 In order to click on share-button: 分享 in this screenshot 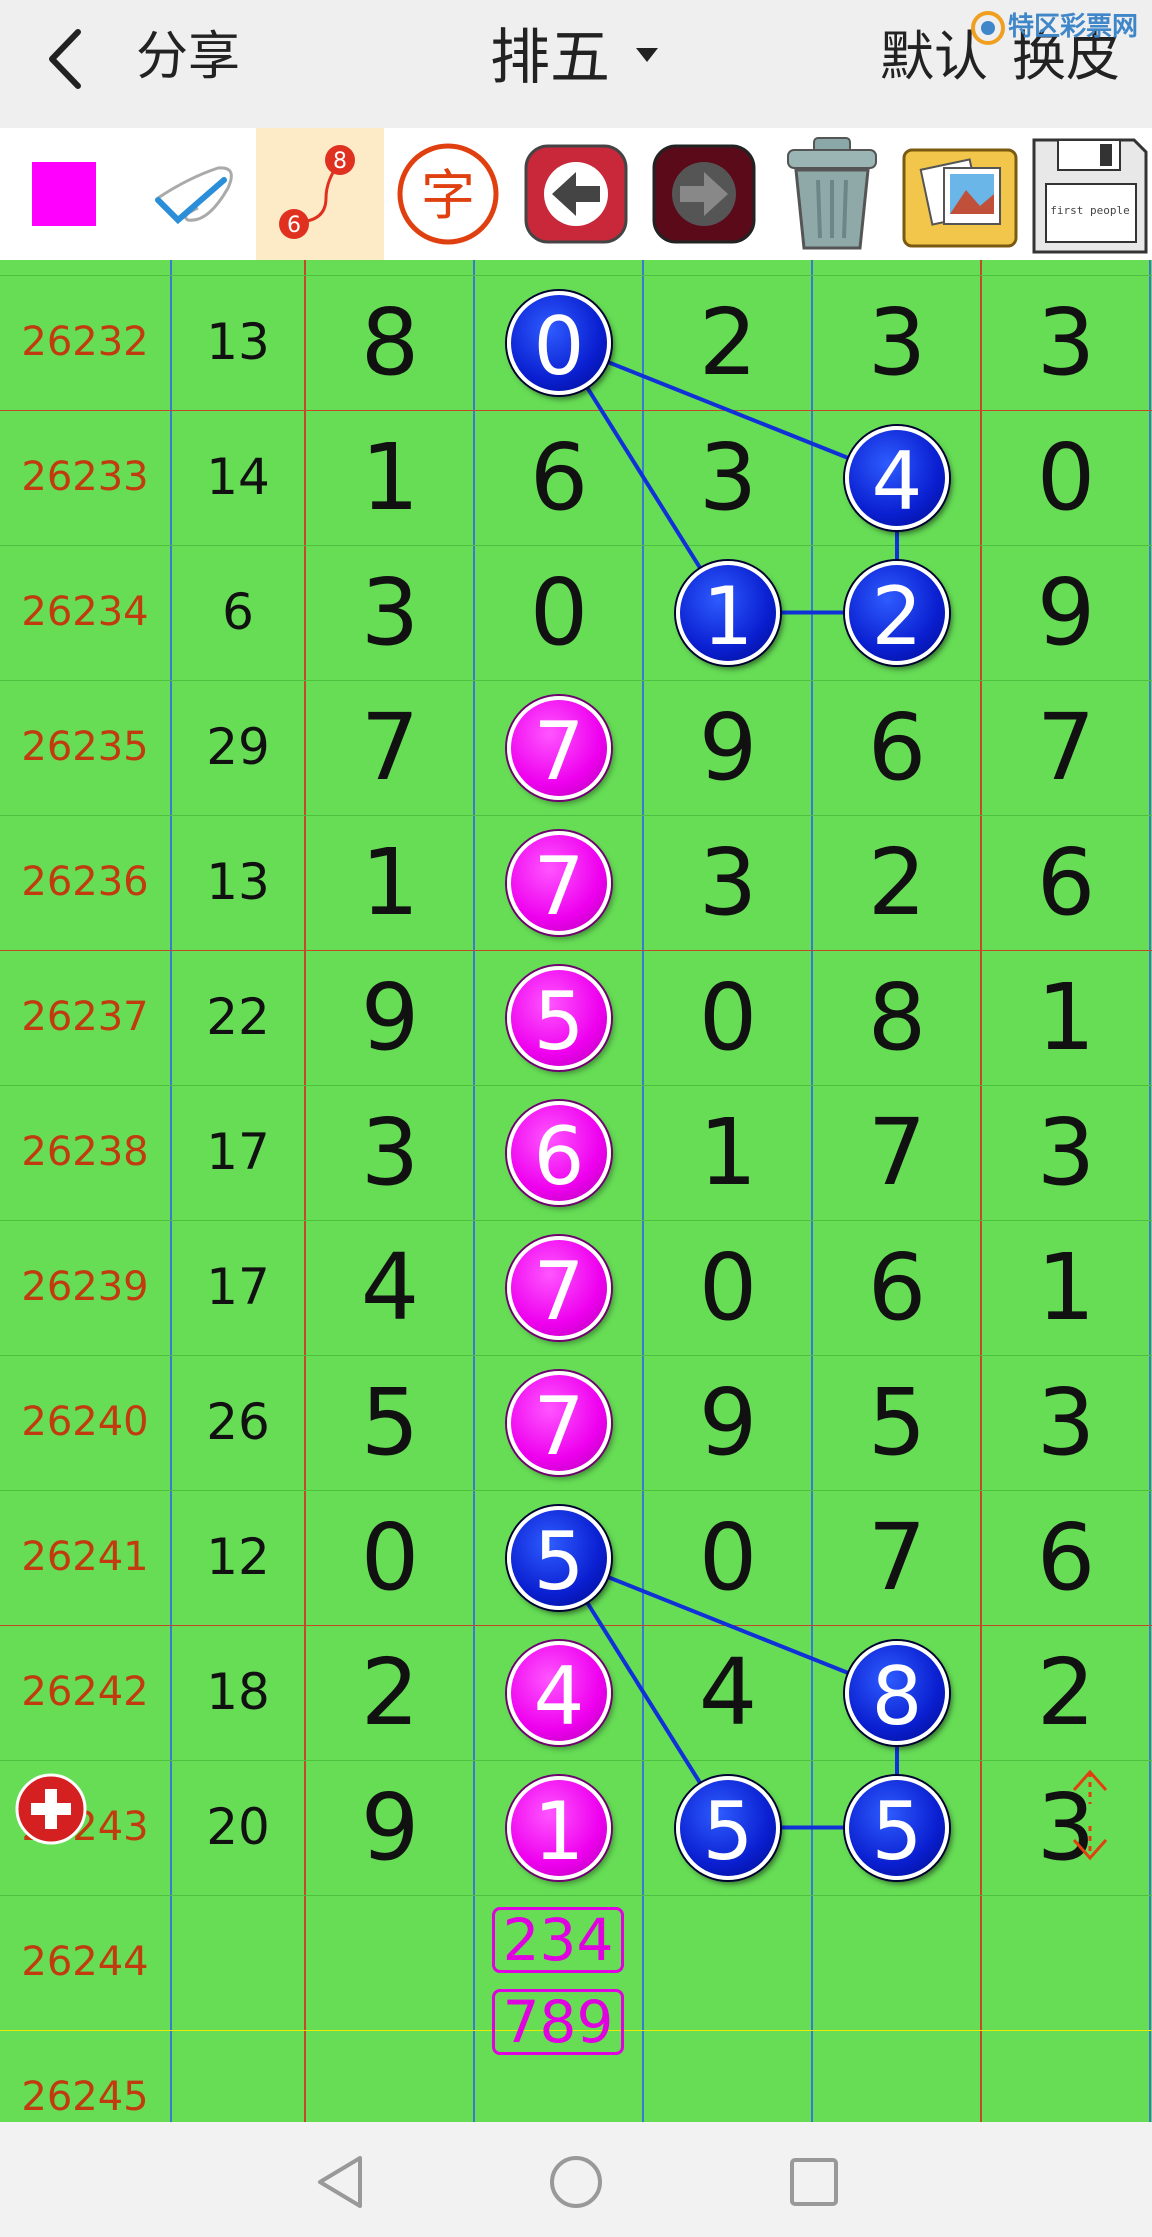, I will do `click(188, 57)`.